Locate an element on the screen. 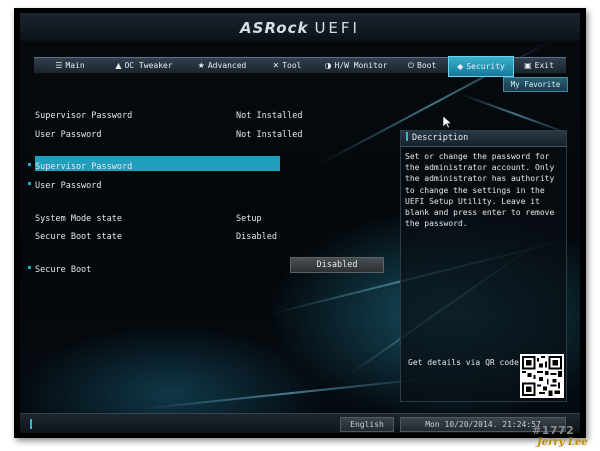 The image size is (600, 451). author-signature: Jerry Lee is located at coordinates (562, 442).